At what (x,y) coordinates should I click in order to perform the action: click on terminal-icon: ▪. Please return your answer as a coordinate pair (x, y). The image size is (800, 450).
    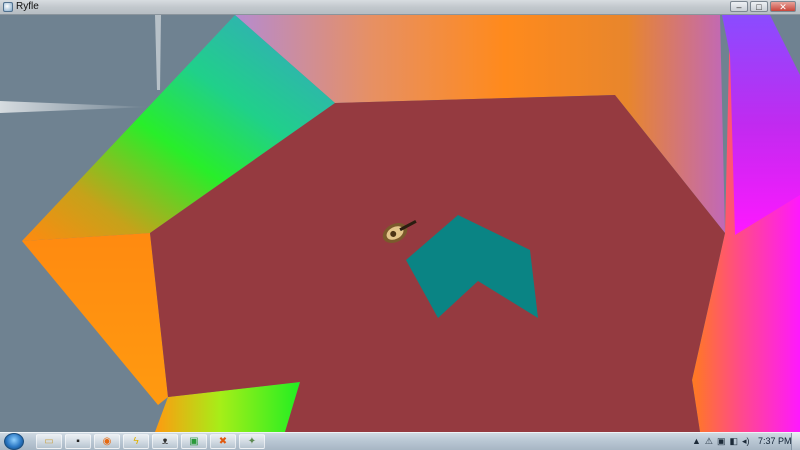
    Looking at the image, I should click on (78, 441).